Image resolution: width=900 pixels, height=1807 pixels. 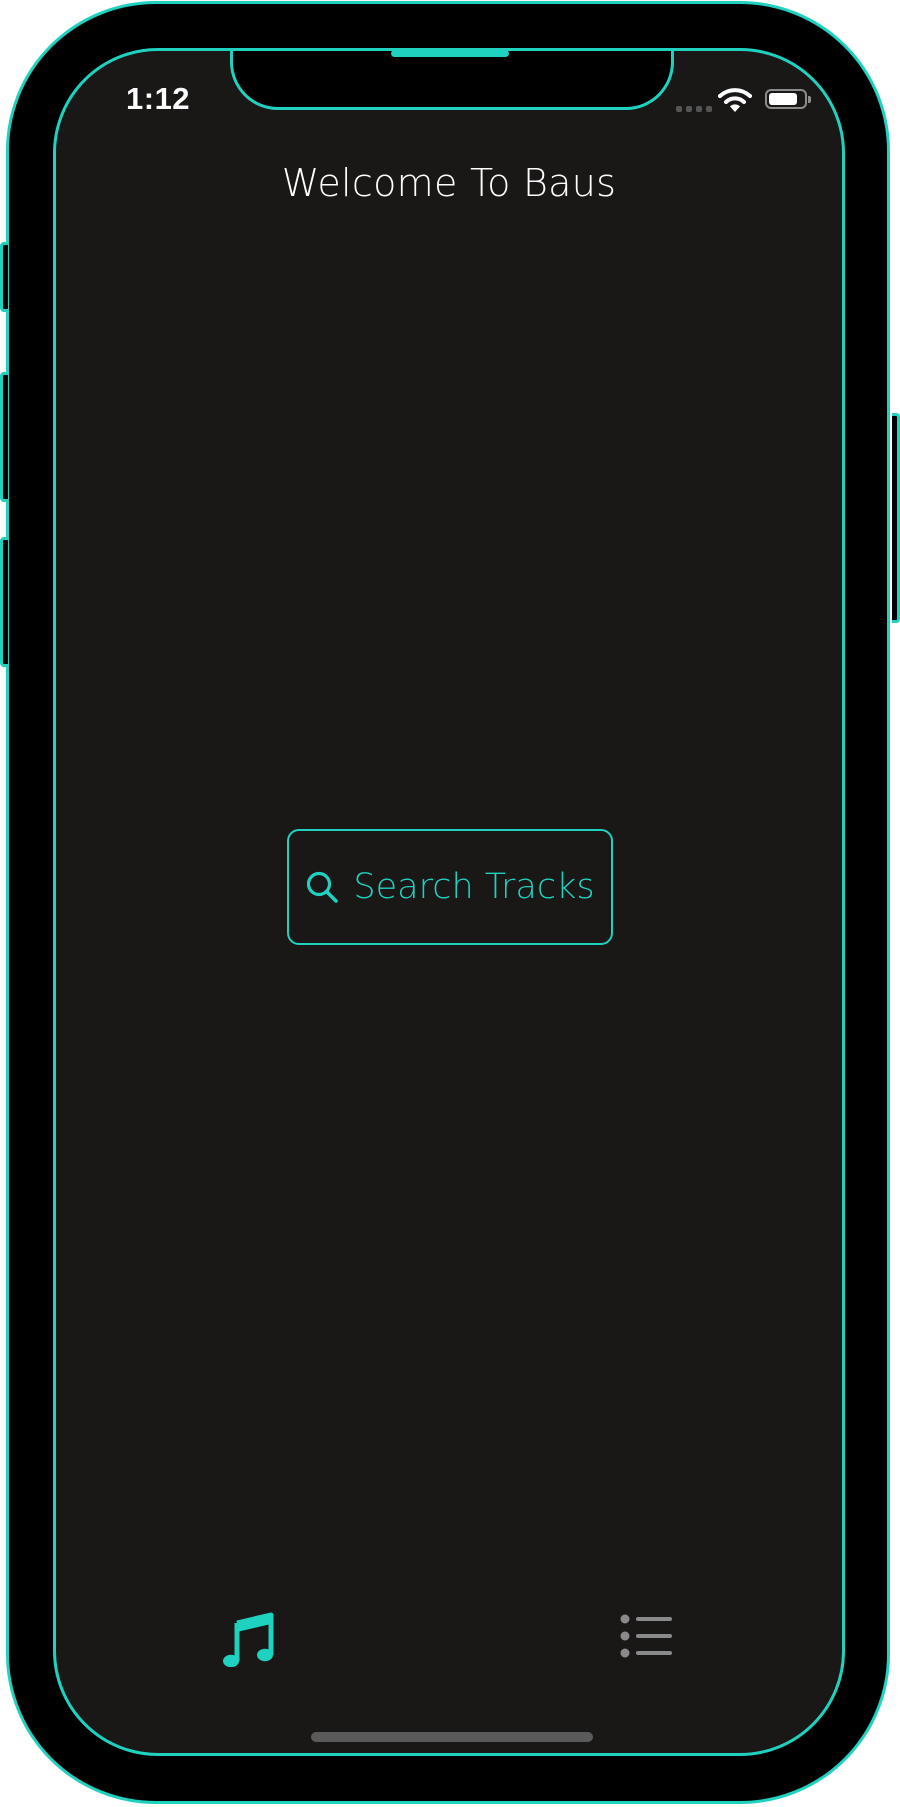 What do you see at coordinates (450, 53) in the screenshot?
I see `speaker-grille` at bounding box center [450, 53].